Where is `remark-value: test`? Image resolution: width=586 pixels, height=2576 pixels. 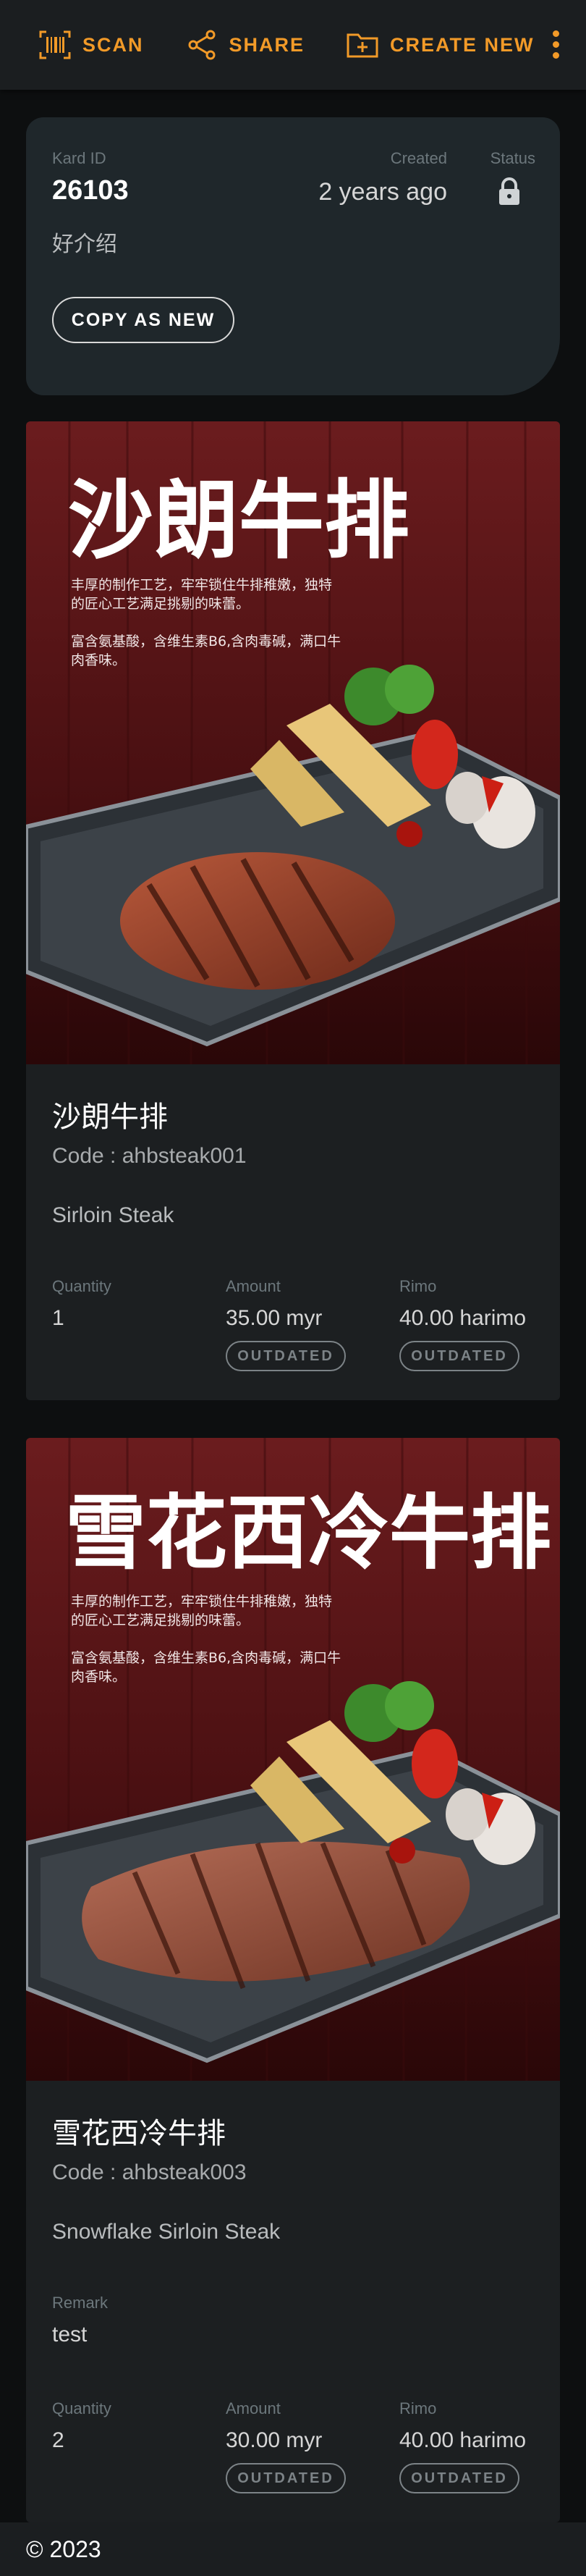
remark-value: test is located at coordinates (70, 2334).